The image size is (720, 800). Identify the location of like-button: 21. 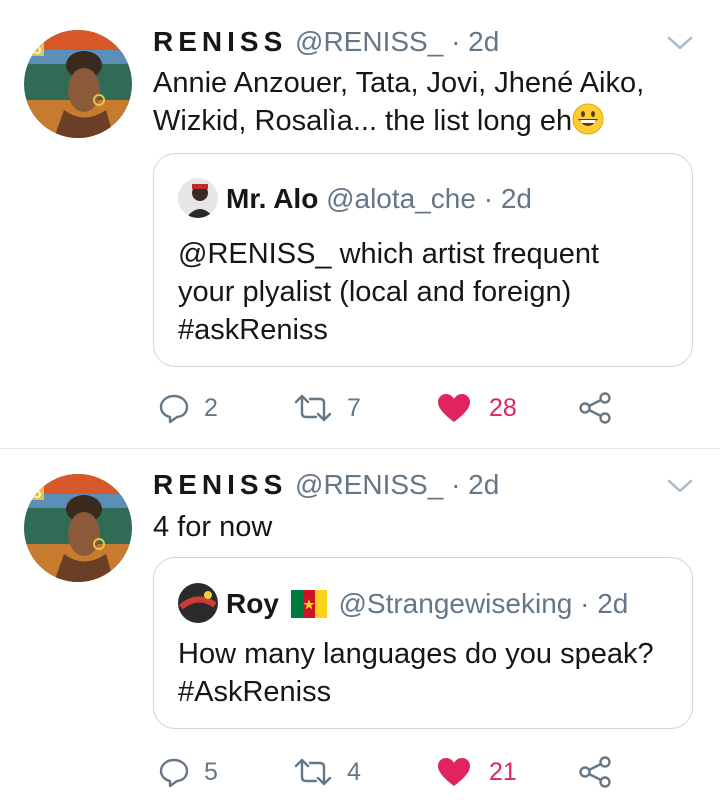
(477, 772).